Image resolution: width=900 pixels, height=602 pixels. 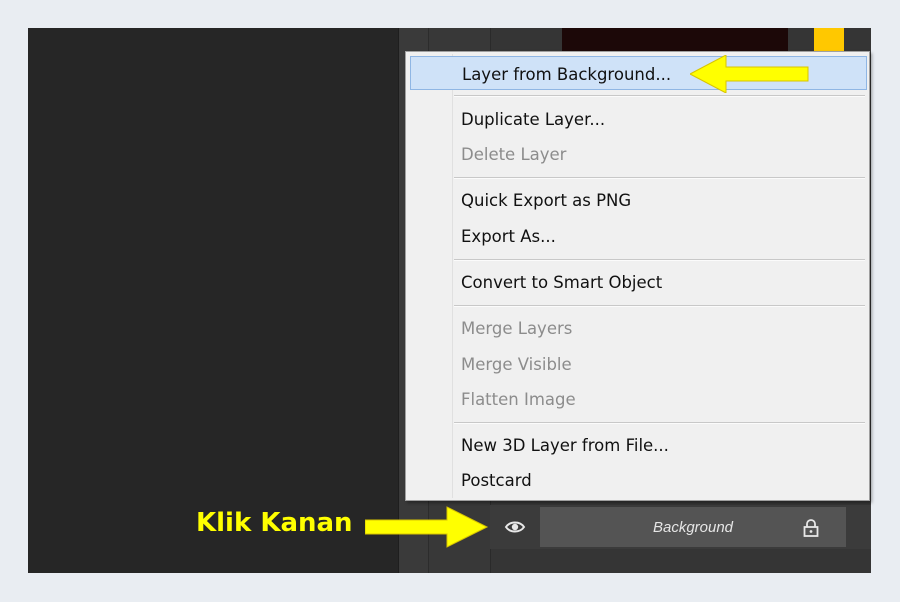 I want to click on color-swatch, so click(x=829, y=40).